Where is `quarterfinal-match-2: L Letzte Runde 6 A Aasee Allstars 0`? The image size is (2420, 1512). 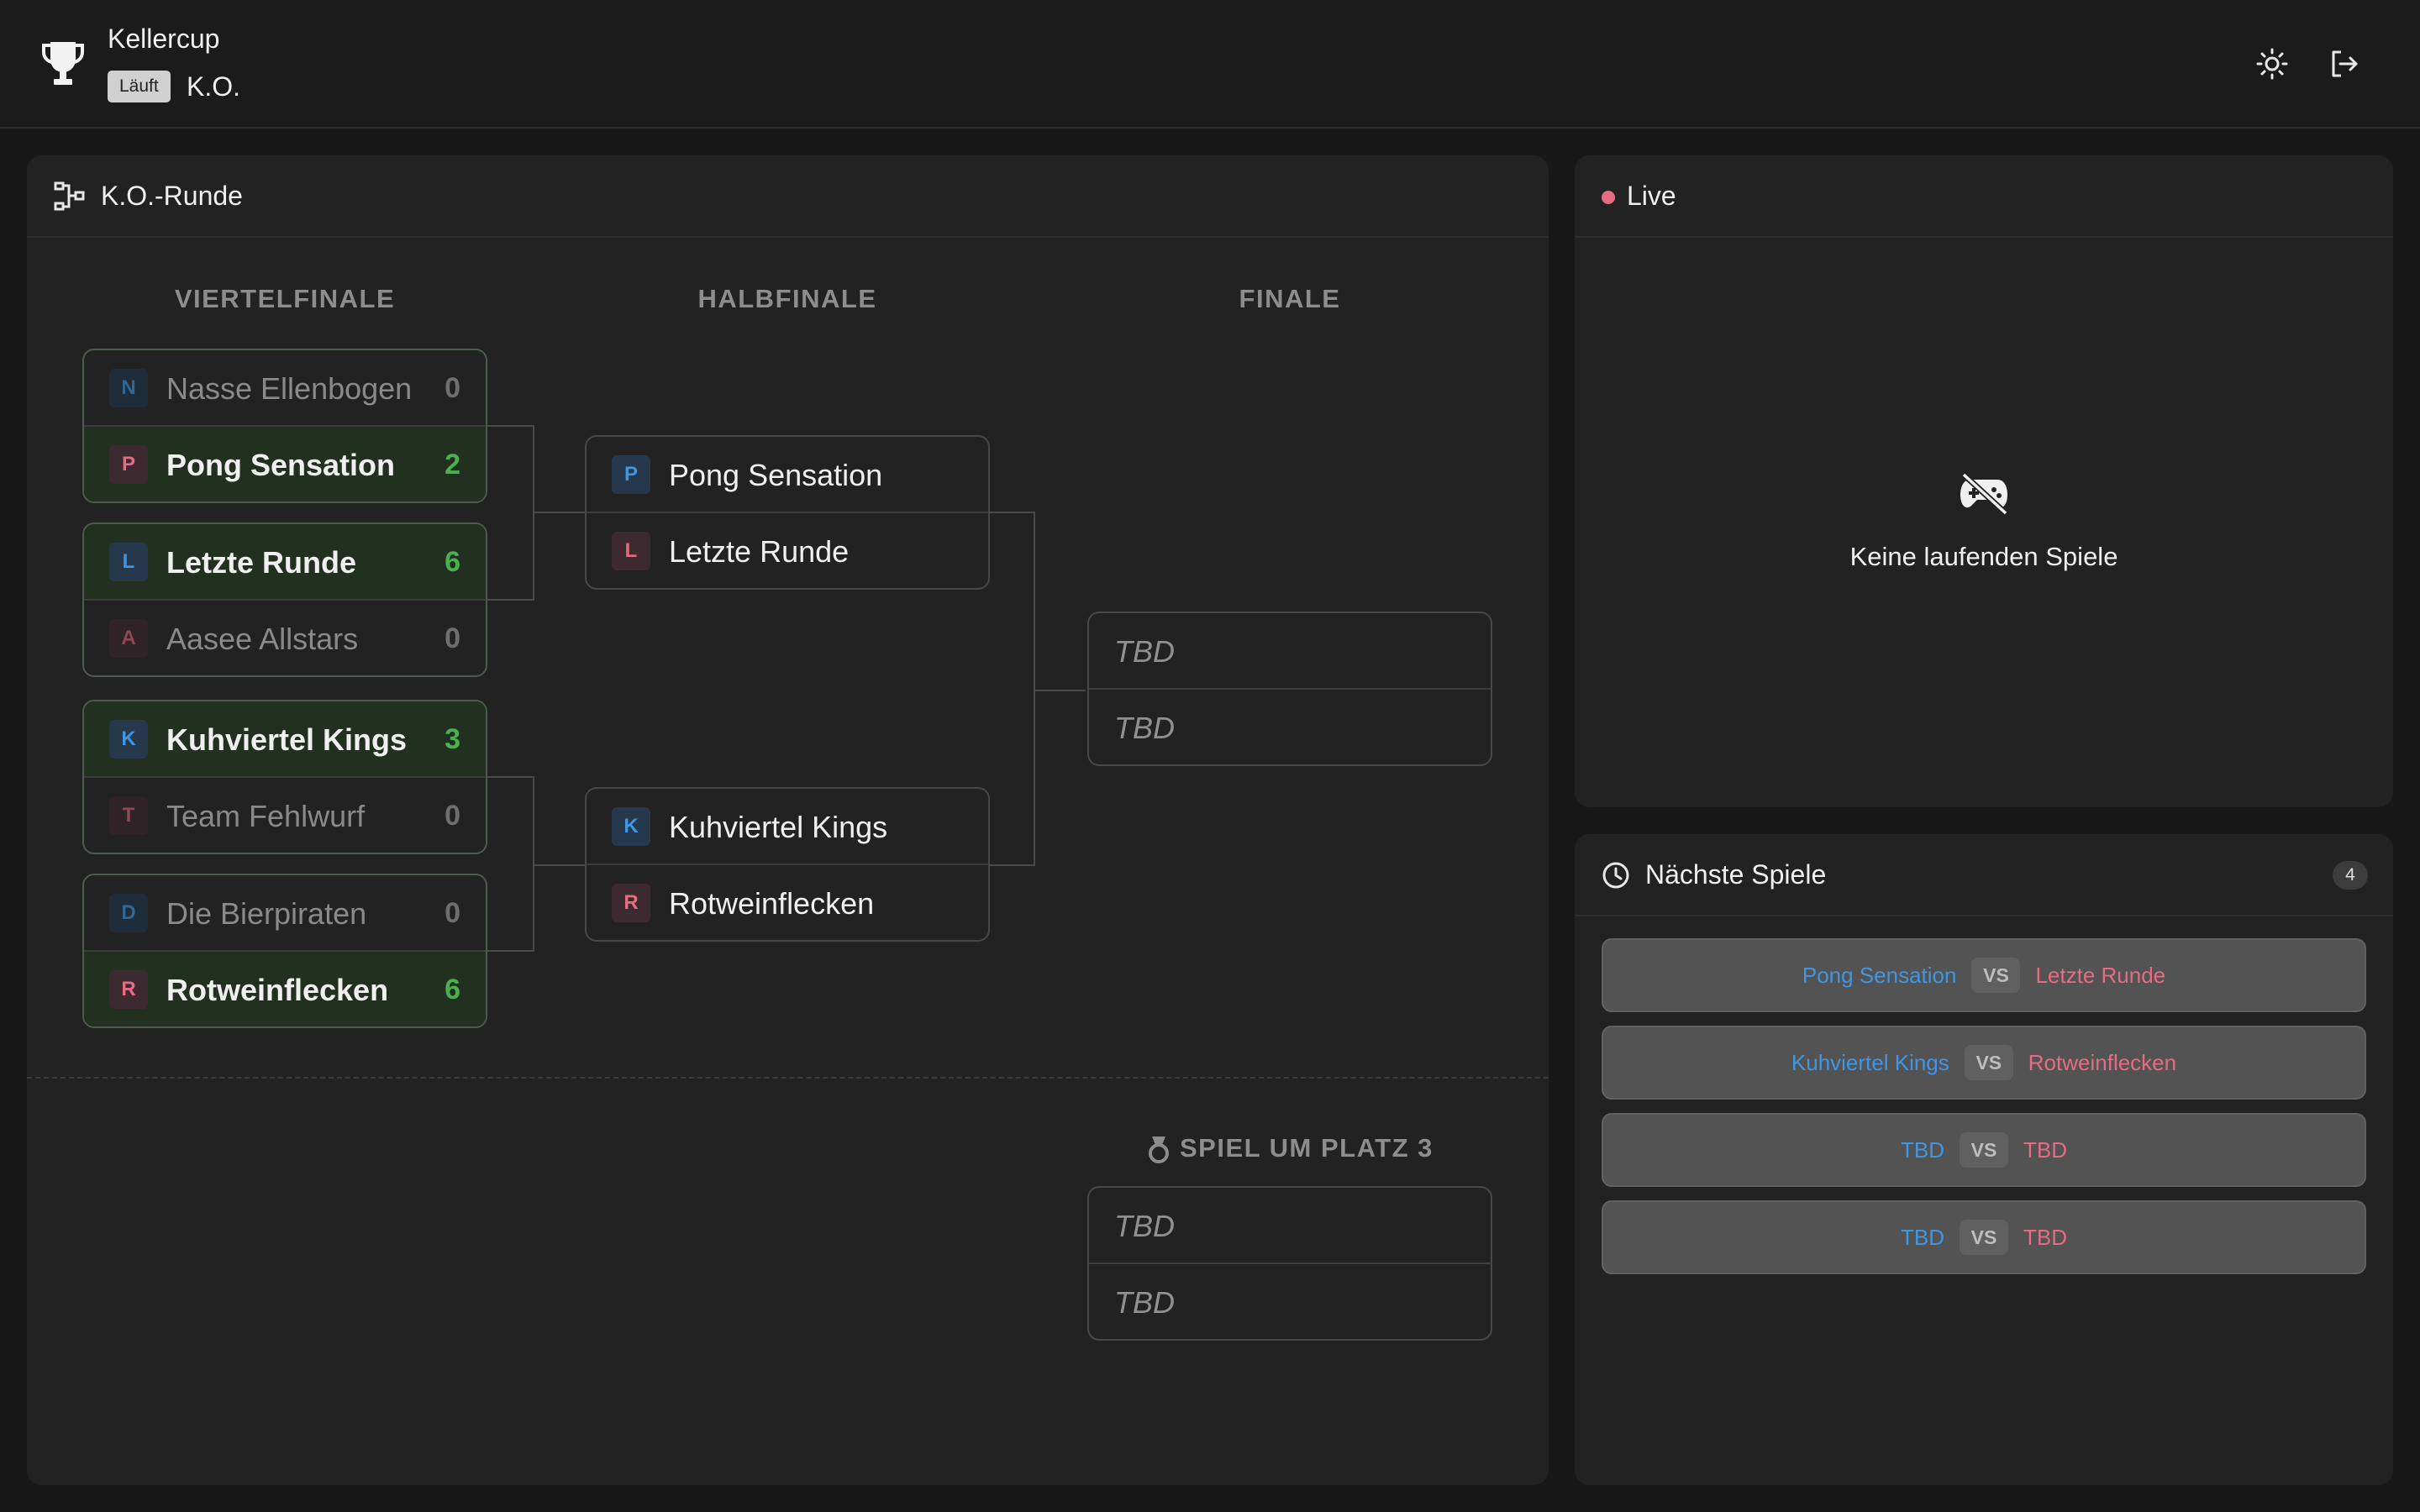 quarterfinal-match-2: L Letzte Runde 6 A Aasee Allstars 0 is located at coordinates (284, 599).